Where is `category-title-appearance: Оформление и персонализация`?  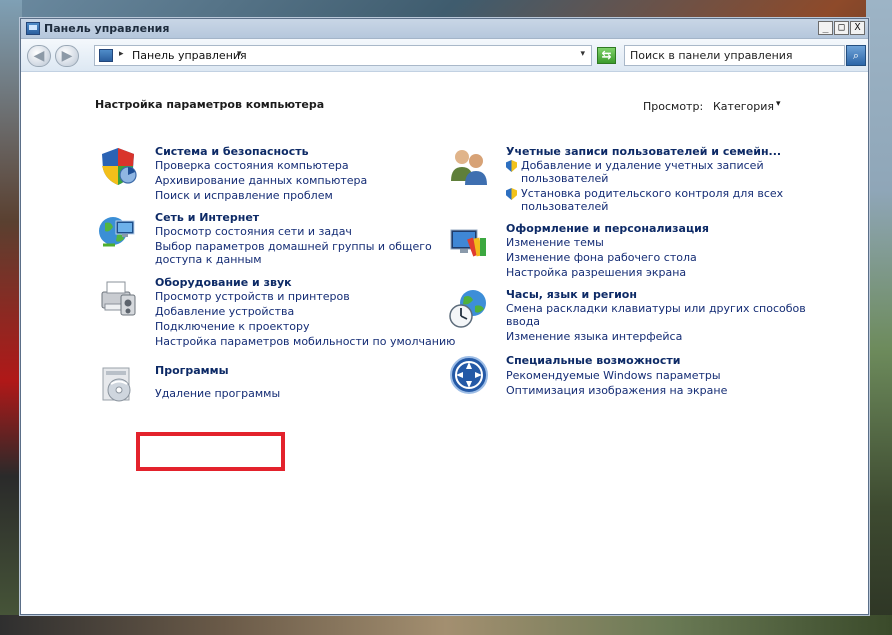
category-title-appearance: Оформление и персонализация is located at coordinates (607, 228).